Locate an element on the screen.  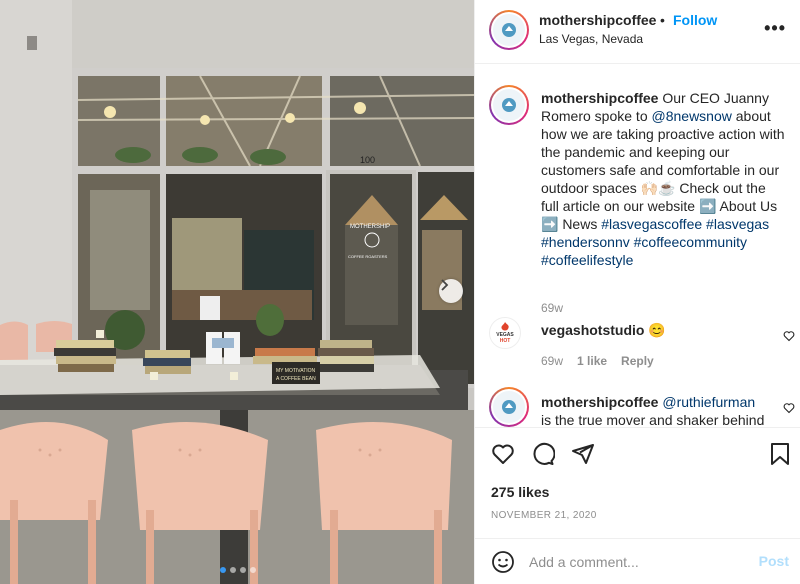
add-comment-bar: Post is located at coordinates (637, 561).